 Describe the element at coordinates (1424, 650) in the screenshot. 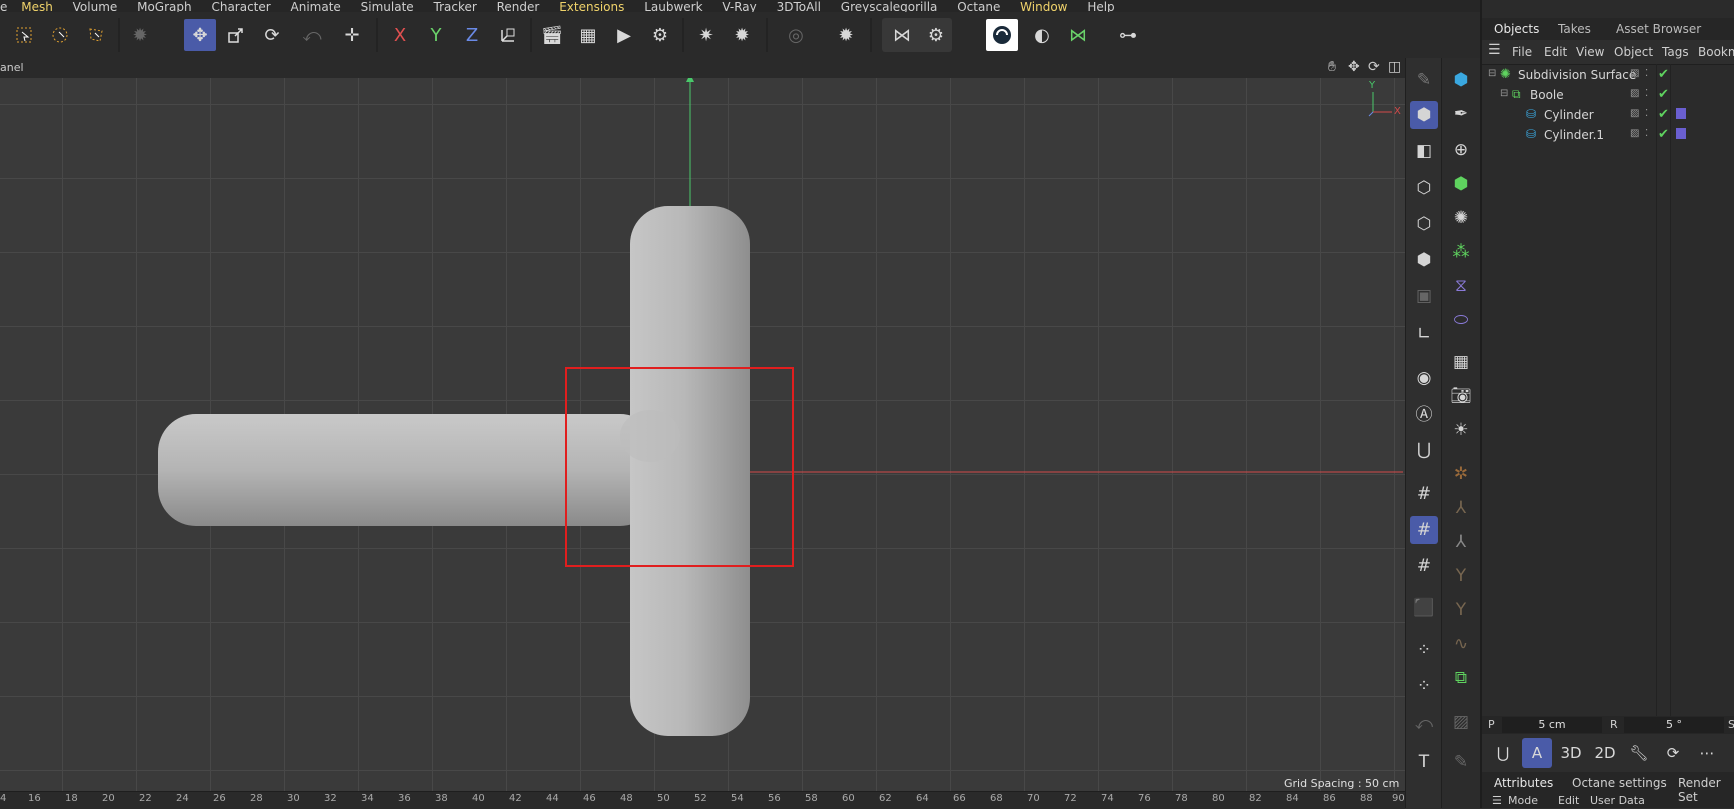

I see `scatter-icon: ⁘` at that location.